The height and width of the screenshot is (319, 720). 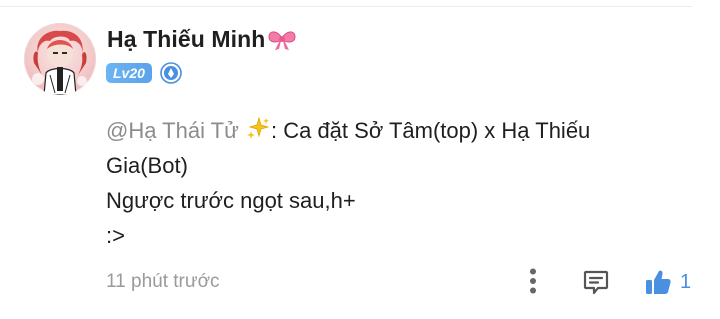 I want to click on ribbon-icon, so click(x=282, y=40).